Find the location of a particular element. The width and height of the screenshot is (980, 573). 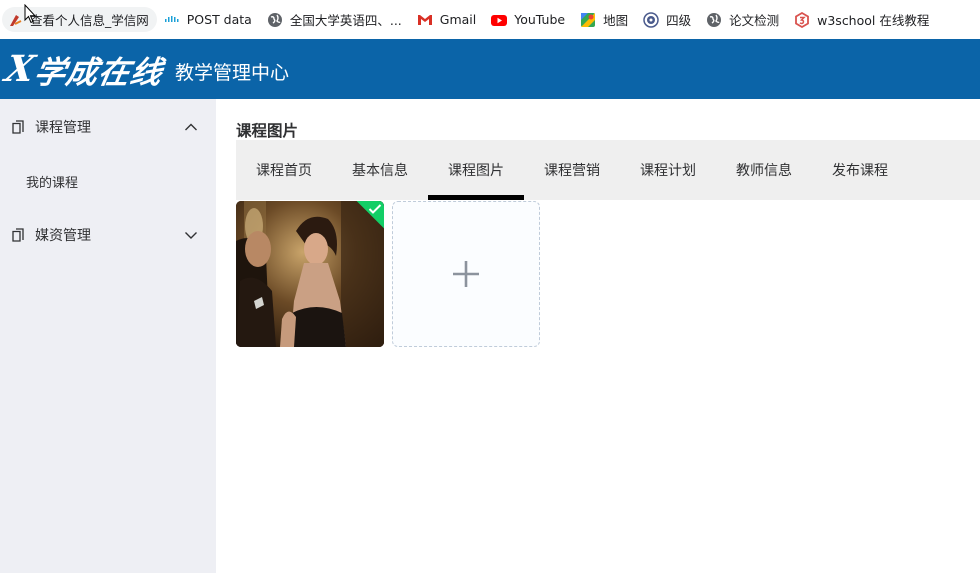

tab-label: 课程图片 is located at coordinates (476, 171).